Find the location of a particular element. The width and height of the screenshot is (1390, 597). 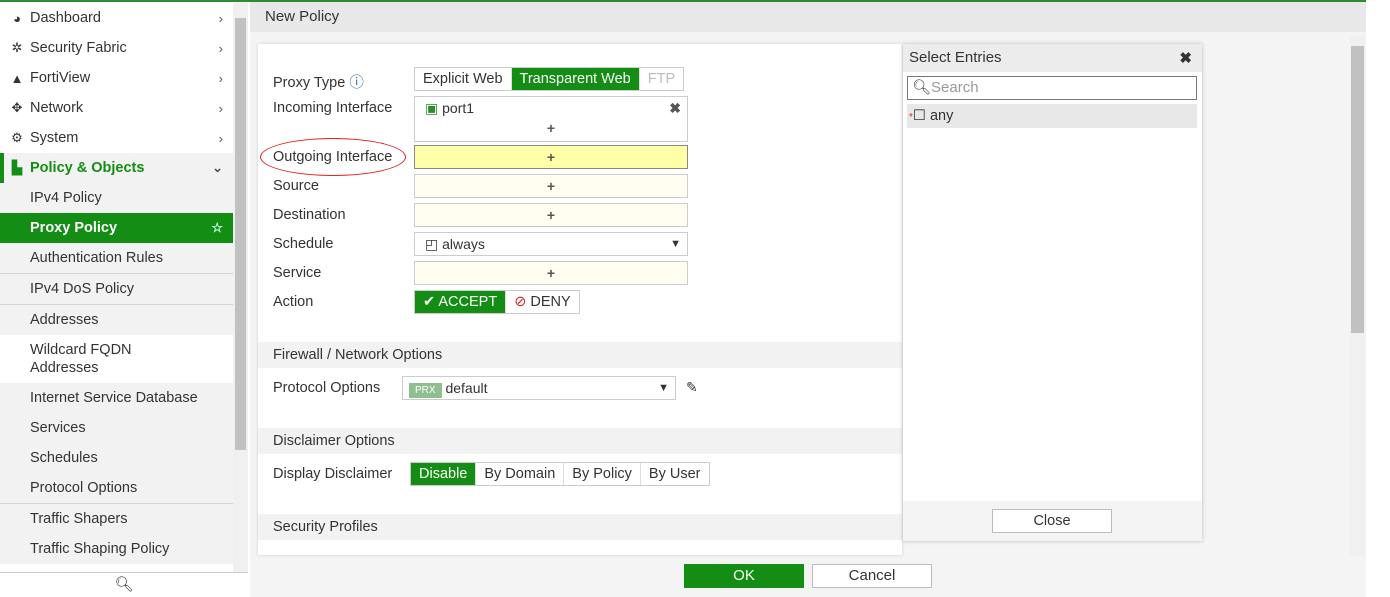

panel-title: Select Entries is located at coordinates (1052, 58).